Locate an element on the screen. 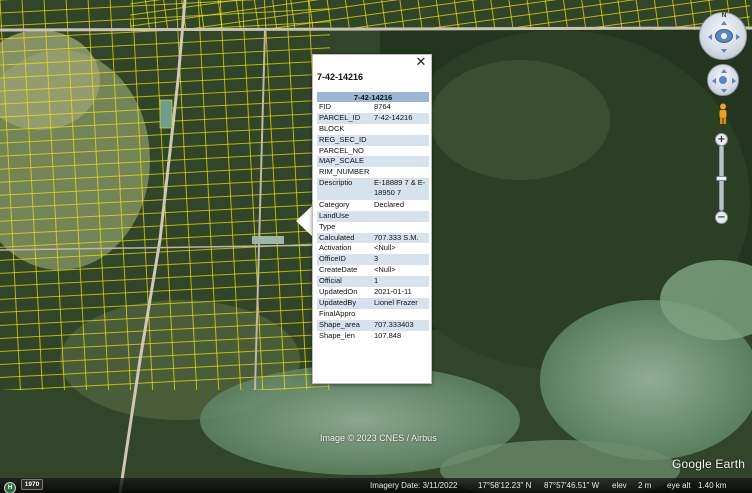 This screenshot has height=493, width=752. attr-key: FinalAppro is located at coordinates (337, 313).